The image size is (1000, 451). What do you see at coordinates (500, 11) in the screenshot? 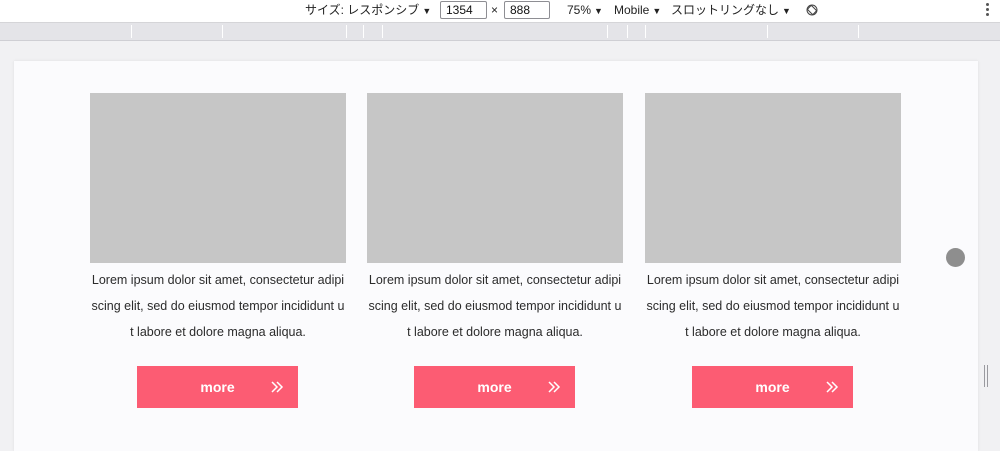
I see `device-toolbar: サイズ: レスポンシブ▼ × 75%▼ Mobile▼ スロットリングなし▼` at bounding box center [500, 11].